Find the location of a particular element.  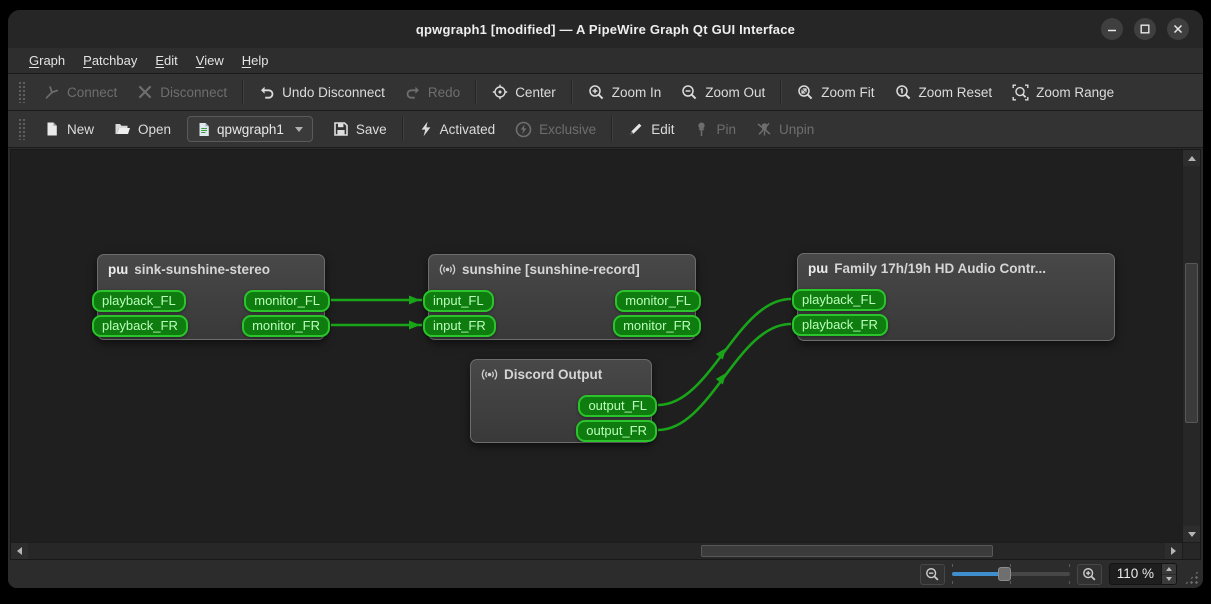

unpin-button: Unpin is located at coordinates (785, 129).